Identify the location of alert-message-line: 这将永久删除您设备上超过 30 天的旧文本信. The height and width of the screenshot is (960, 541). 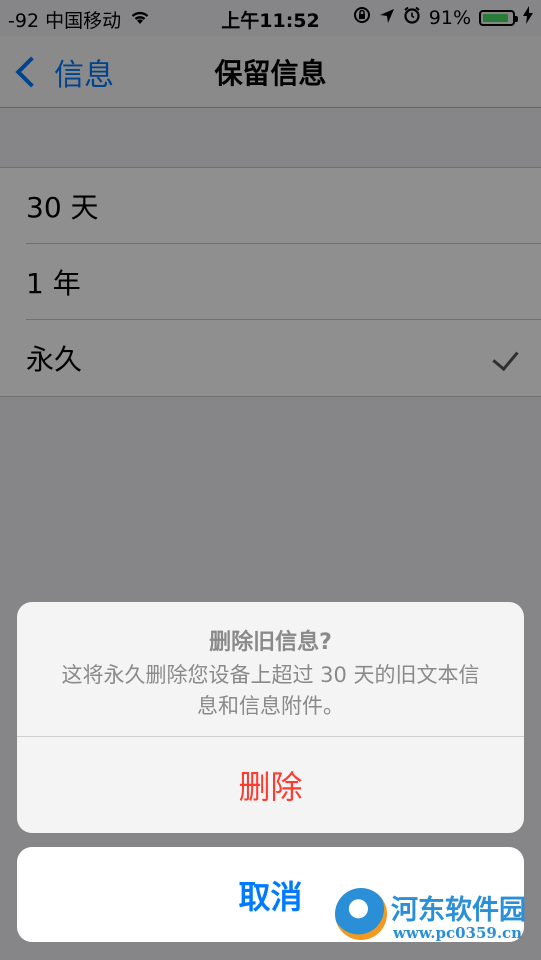
(270, 675).